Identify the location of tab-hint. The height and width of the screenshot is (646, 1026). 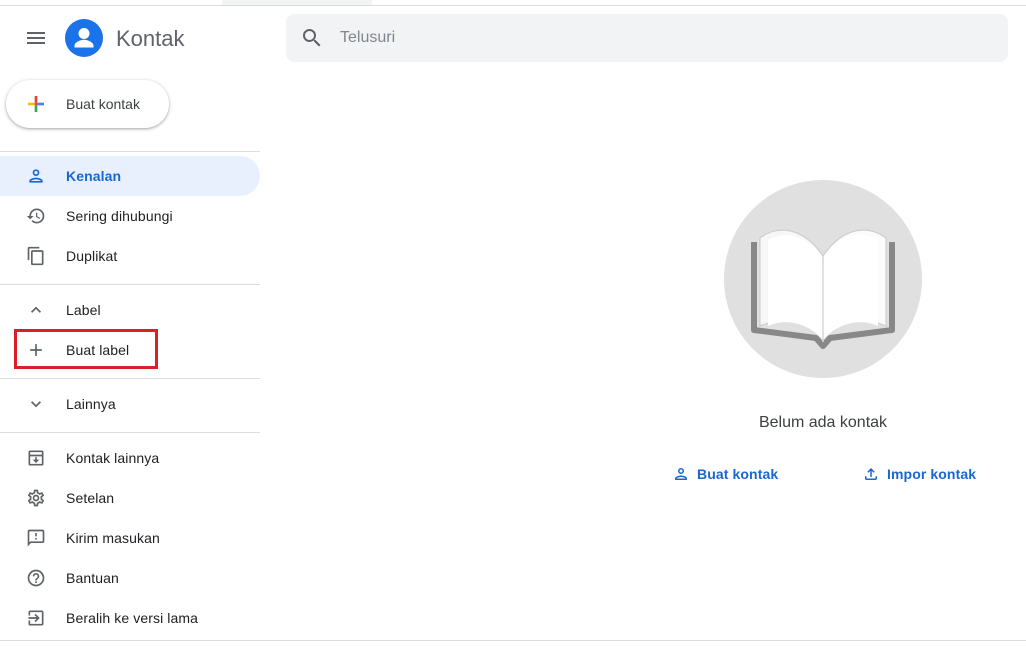
(297, 2).